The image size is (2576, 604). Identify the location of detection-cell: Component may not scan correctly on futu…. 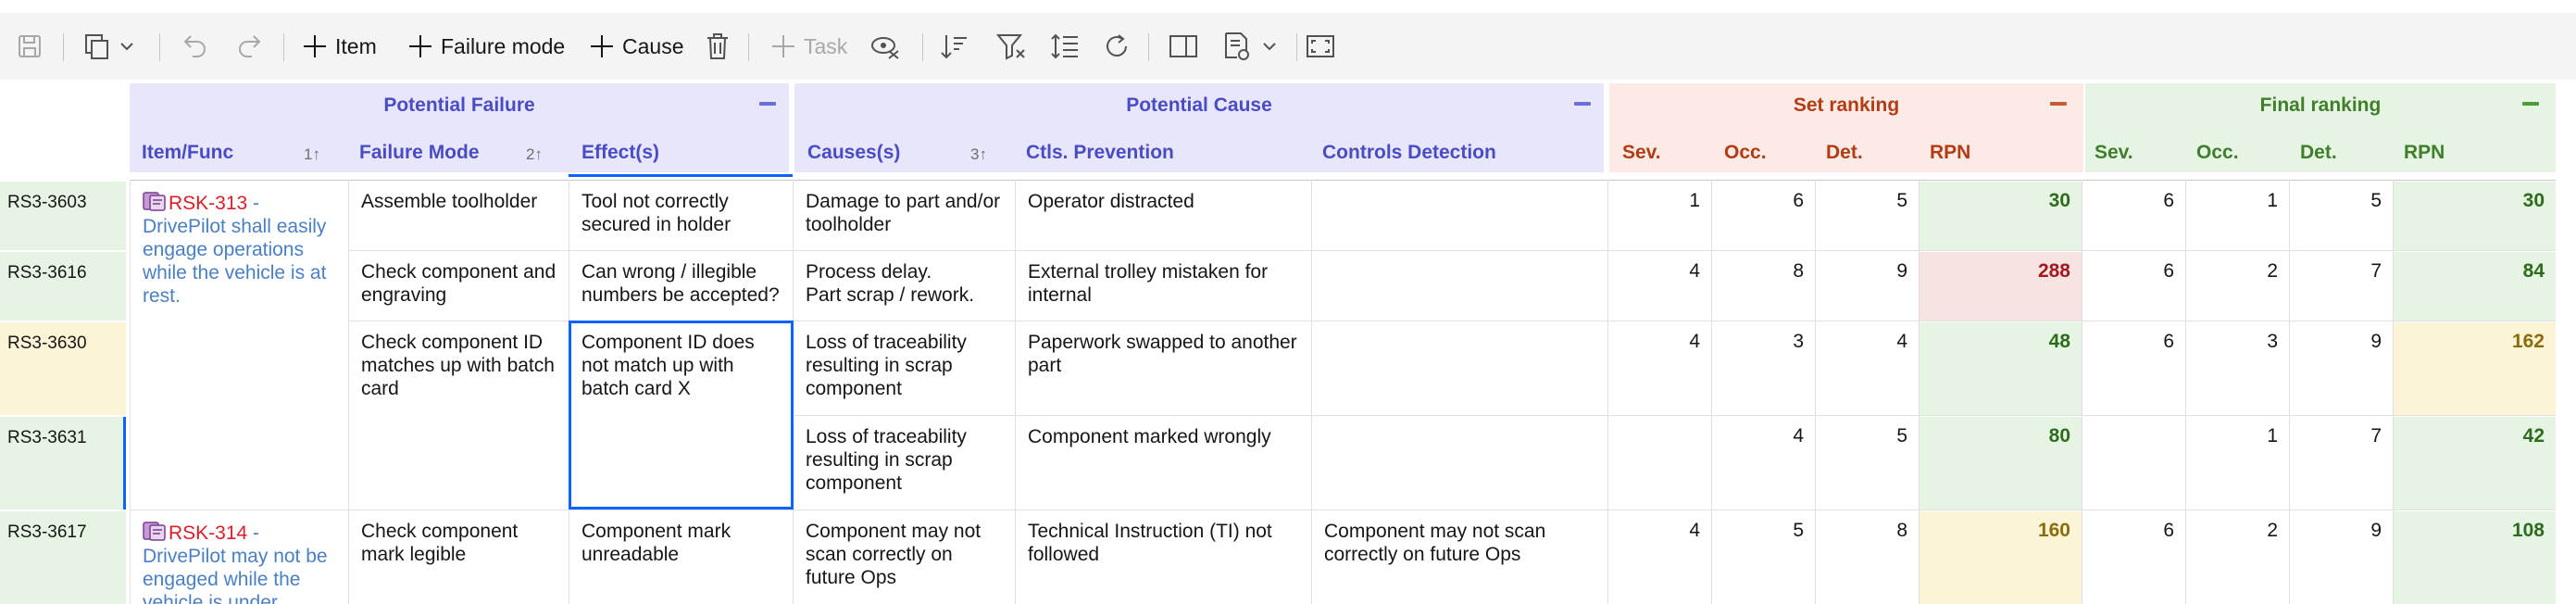
(1459, 557).